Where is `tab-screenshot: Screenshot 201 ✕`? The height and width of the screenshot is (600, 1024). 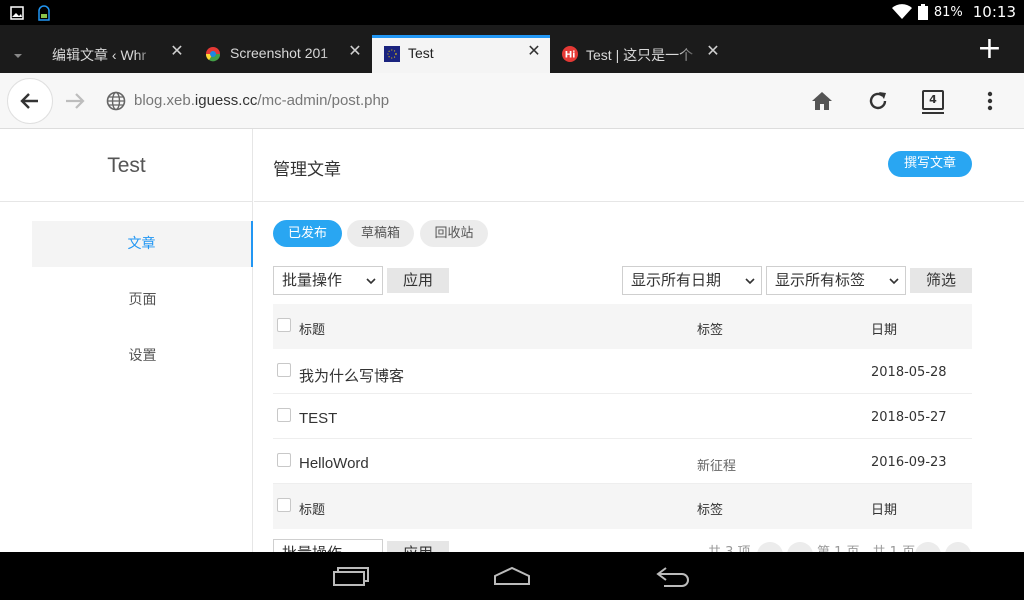 tab-screenshot: Screenshot 201 ✕ is located at coordinates (282, 54).